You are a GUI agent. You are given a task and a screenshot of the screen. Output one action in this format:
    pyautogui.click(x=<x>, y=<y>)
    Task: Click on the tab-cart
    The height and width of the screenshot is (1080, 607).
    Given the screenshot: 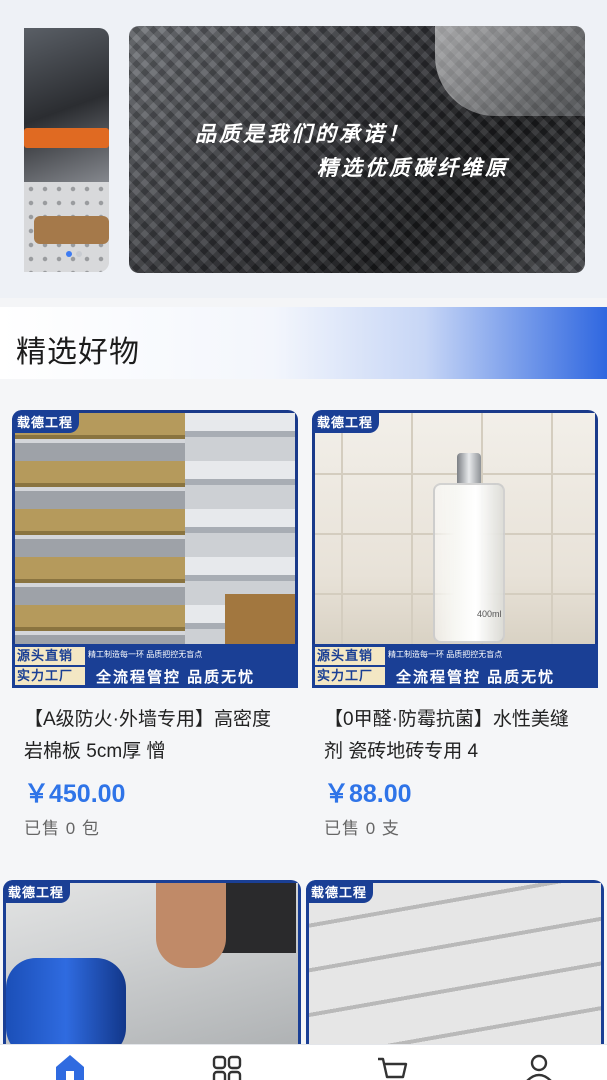 What is the action you would take?
    pyautogui.click(x=391, y=1065)
    